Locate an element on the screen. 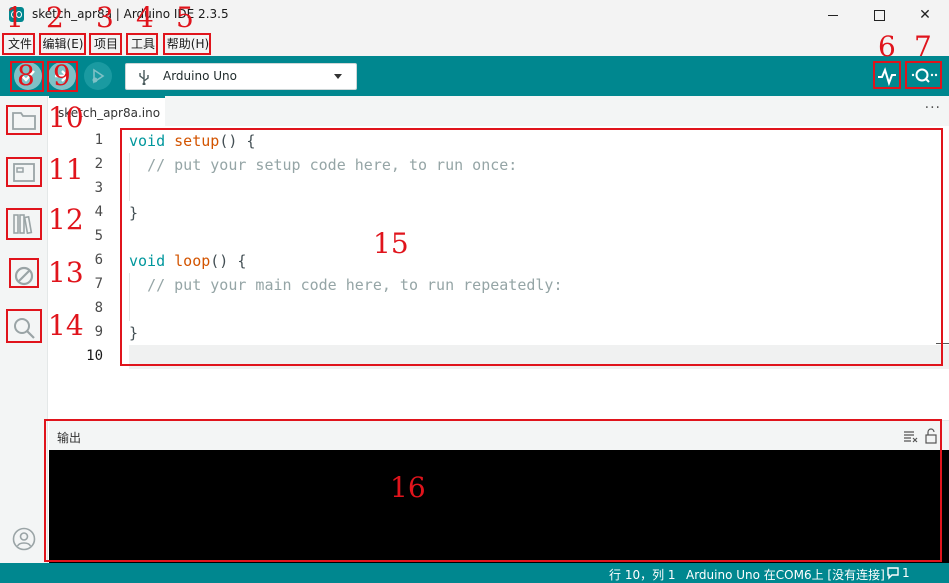 This screenshot has width=949, height=583. function-name: loop is located at coordinates (192, 261).